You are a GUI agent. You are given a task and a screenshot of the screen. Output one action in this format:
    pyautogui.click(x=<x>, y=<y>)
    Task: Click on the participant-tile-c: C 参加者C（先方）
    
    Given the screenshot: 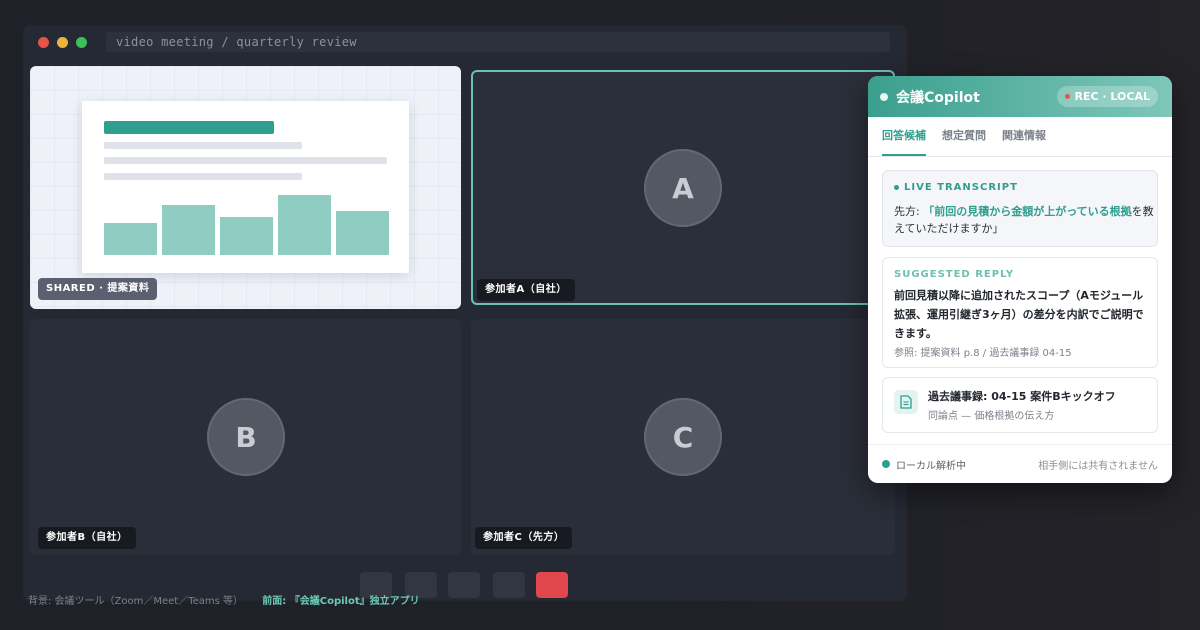 What is the action you would take?
    pyautogui.click(x=683, y=437)
    